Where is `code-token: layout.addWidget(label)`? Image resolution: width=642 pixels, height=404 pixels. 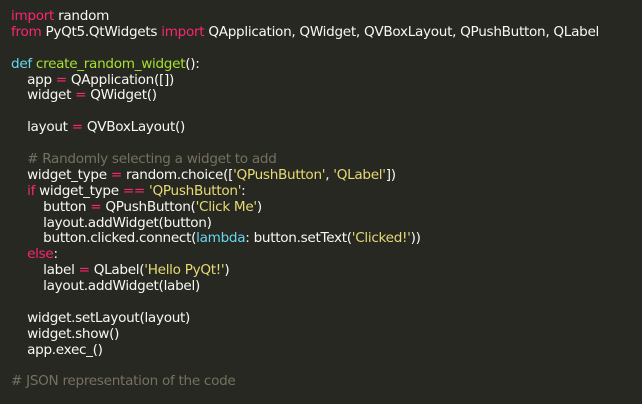 code-token: layout.addWidget(label) is located at coordinates (105, 286).